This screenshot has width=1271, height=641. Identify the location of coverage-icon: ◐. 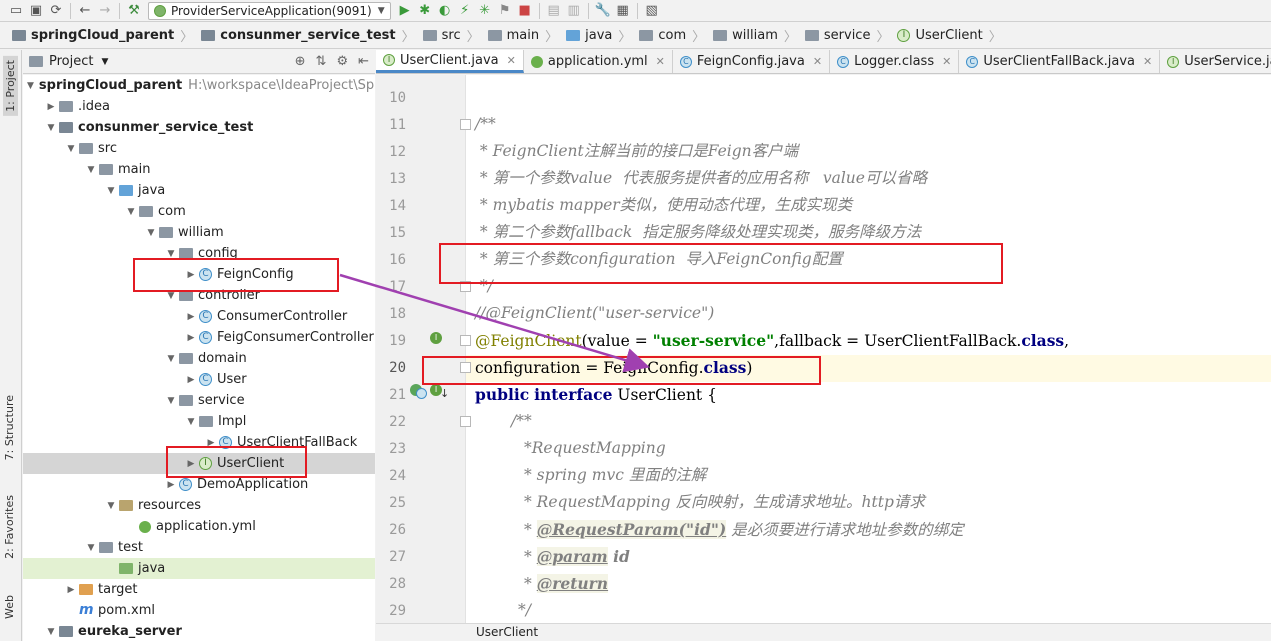
(445, 11).